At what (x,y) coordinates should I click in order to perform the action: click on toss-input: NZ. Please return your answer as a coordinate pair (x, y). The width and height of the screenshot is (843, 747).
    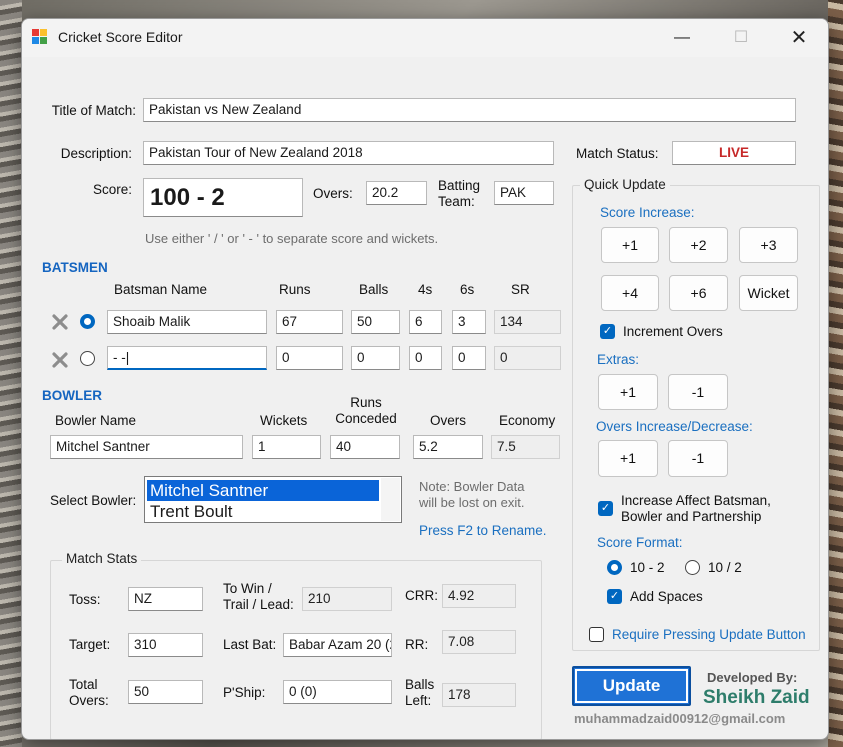
    Looking at the image, I should click on (165, 599).